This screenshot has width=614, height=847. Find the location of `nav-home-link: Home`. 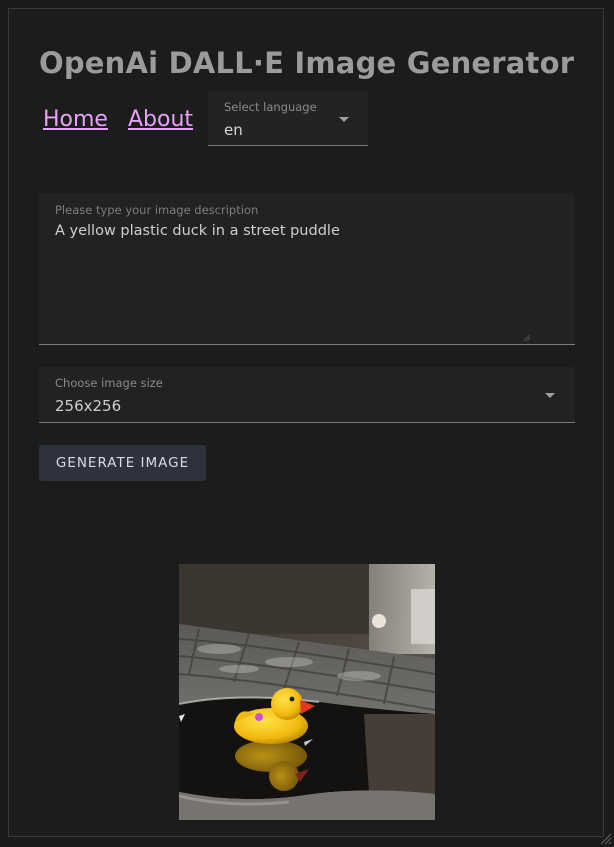

nav-home-link: Home is located at coordinates (75, 119).